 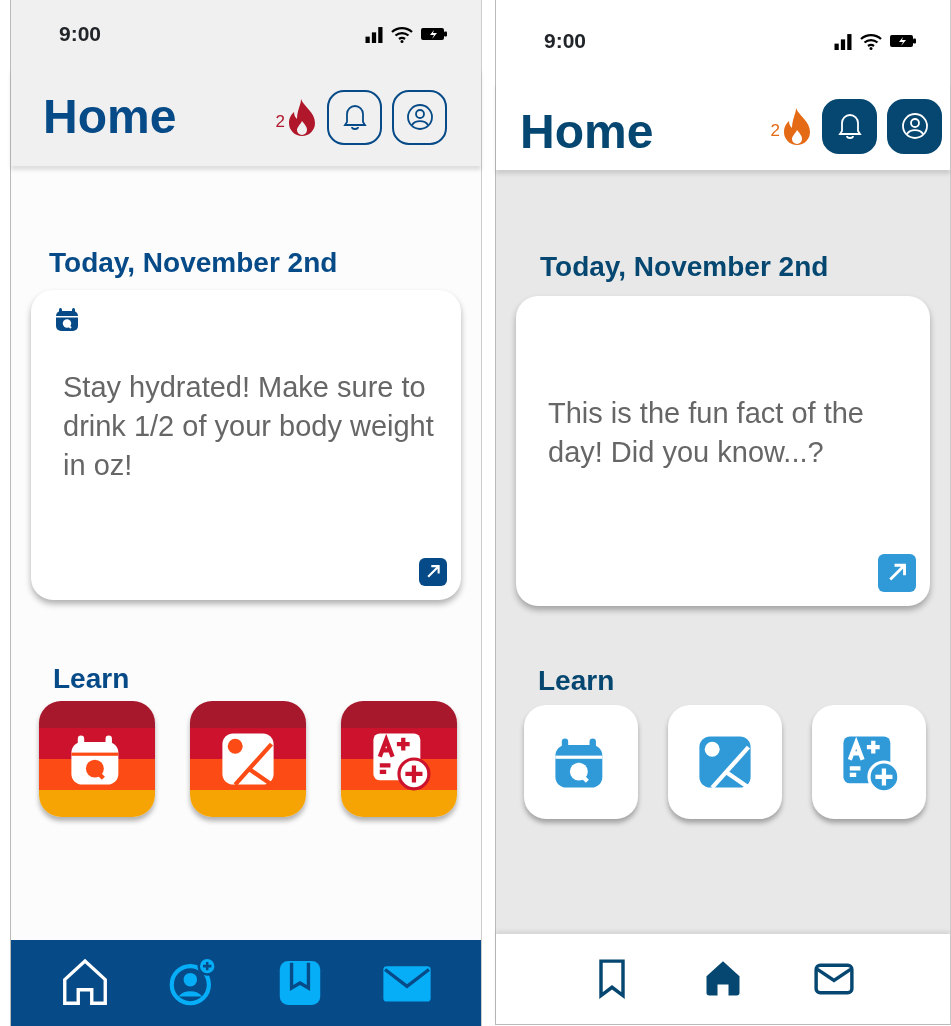 What do you see at coordinates (706, 433) in the screenshot?
I see `fact-text: This is the fun fact of the day! Did you know...?` at bounding box center [706, 433].